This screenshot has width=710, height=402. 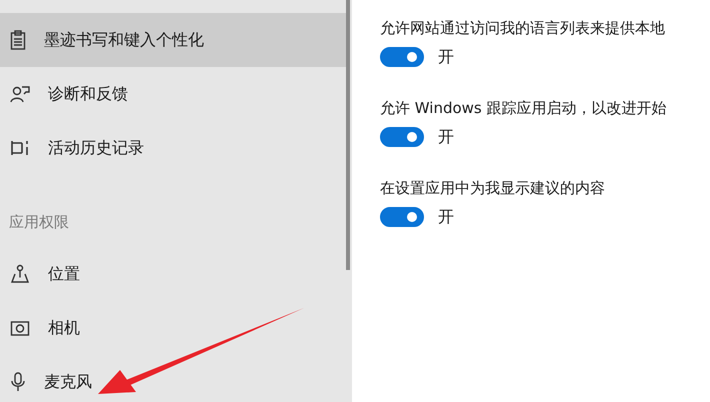 What do you see at coordinates (173, 274) in the screenshot?
I see `sidebar-item: 位置` at bounding box center [173, 274].